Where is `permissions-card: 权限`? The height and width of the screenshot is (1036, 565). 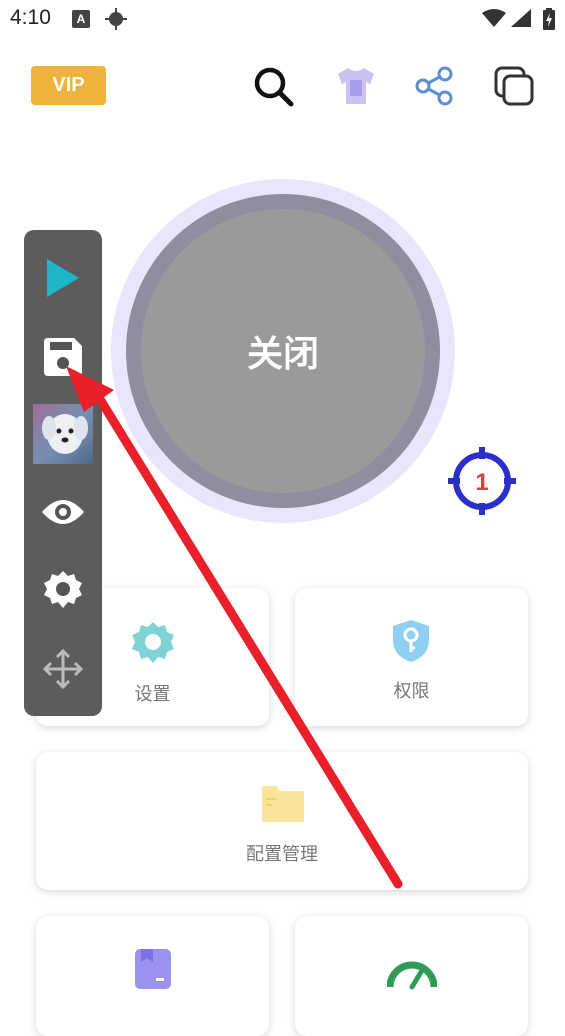
permissions-card: 权限 is located at coordinates (411, 657).